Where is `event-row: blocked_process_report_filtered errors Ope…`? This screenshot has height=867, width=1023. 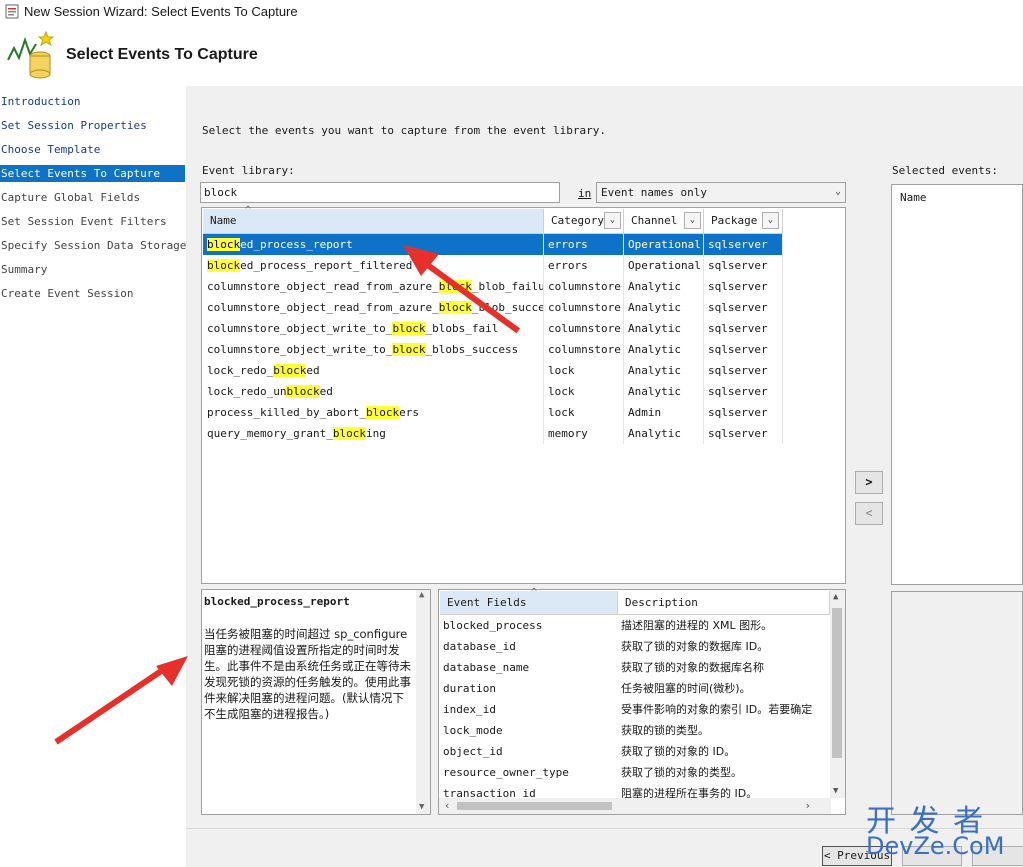
event-row: blocked_process_report_filtered errors Ope… is located at coordinates (493, 265).